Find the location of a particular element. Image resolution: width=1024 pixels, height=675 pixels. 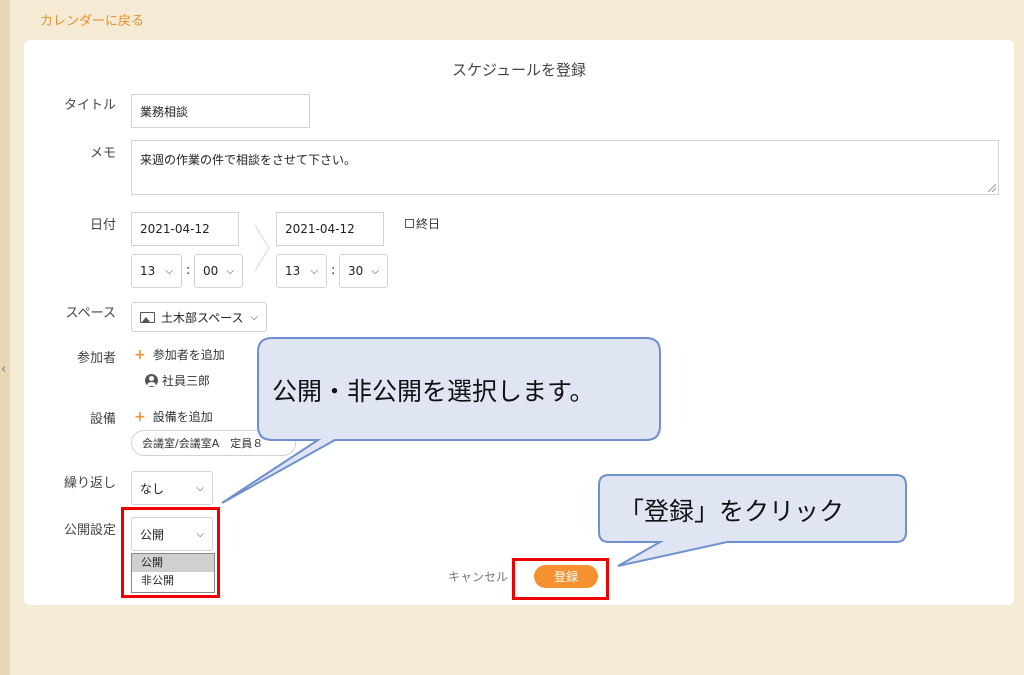

submit-highlight-box is located at coordinates (560, 579).